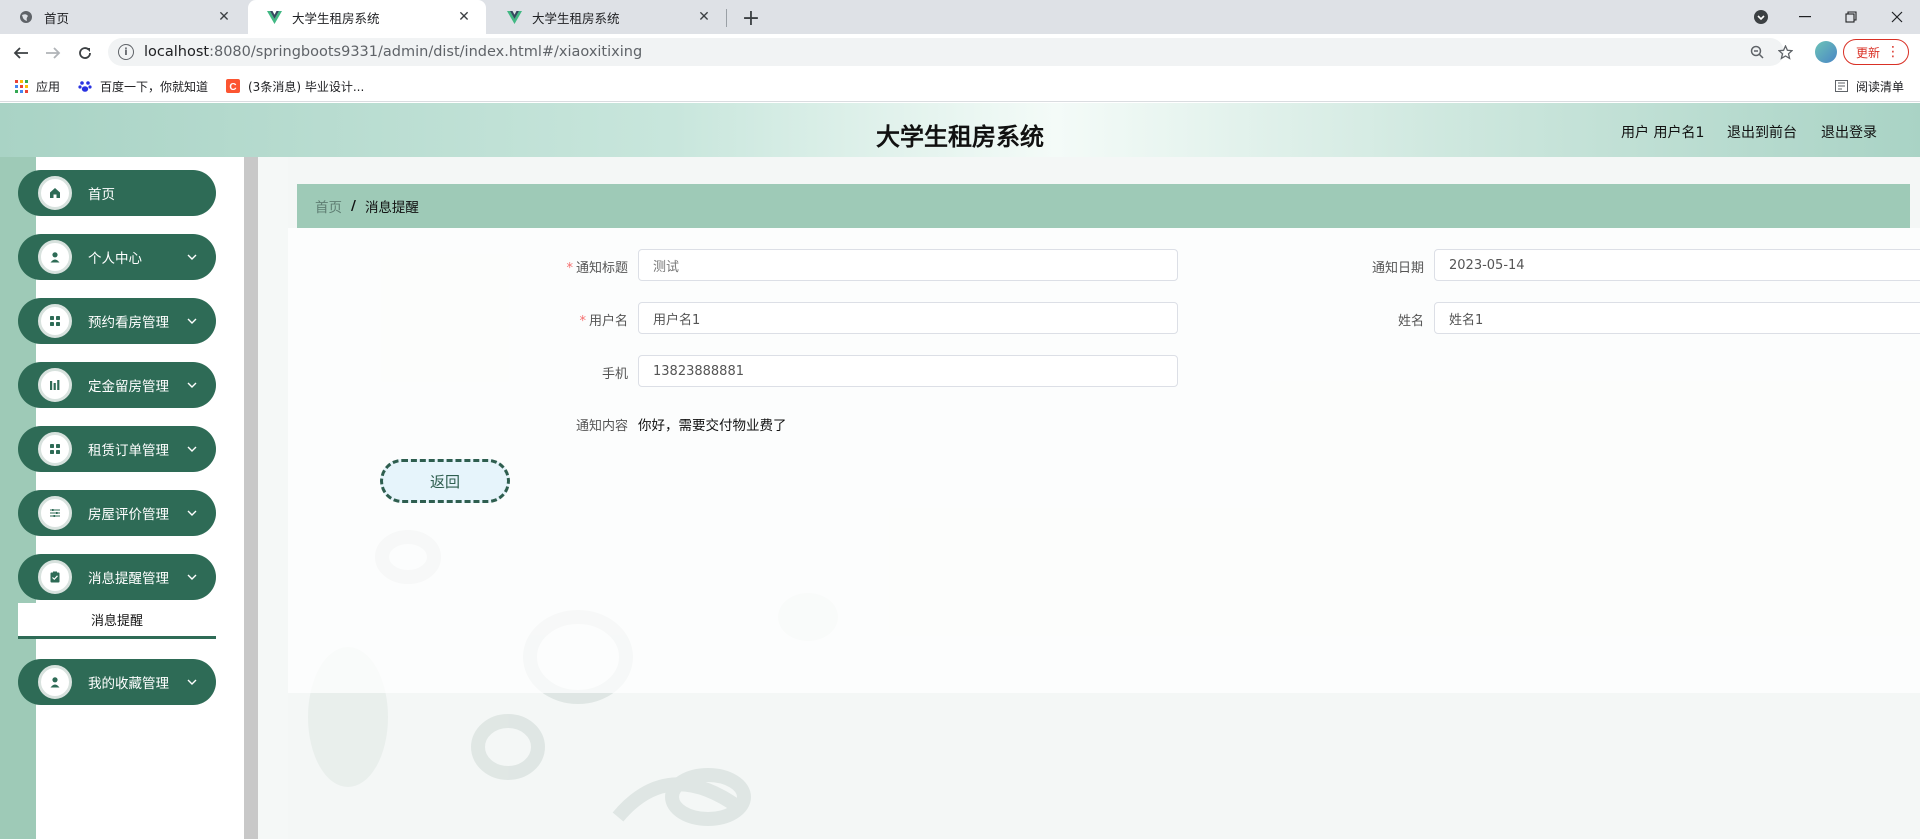 This screenshot has height=839, width=1920. Describe the element at coordinates (21, 53) in the screenshot. I see `back-arrow-icon` at that location.